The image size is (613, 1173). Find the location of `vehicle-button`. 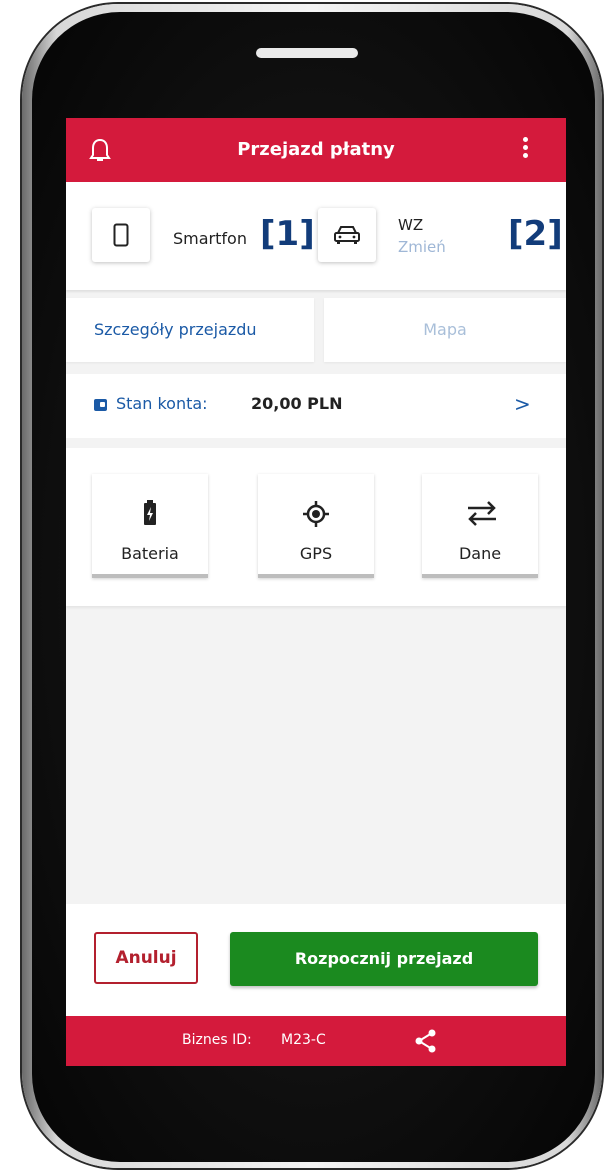

vehicle-button is located at coordinates (347, 235).